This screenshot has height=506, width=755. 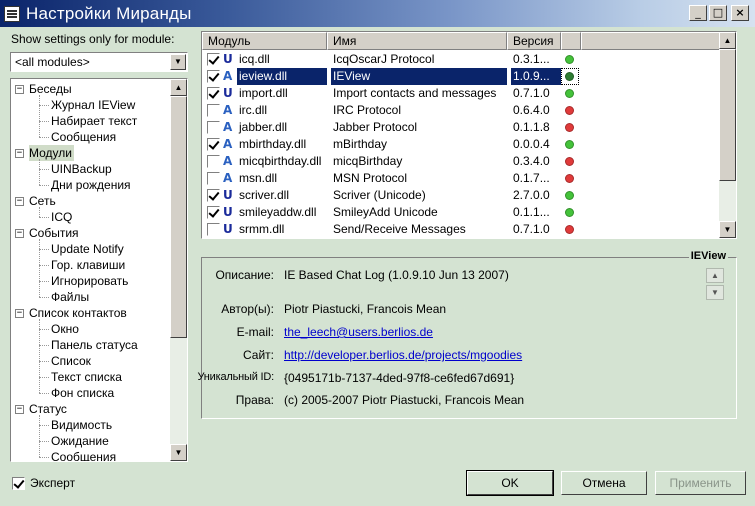 What do you see at coordinates (461, 110) in the screenshot?
I see `module-row: Airc.dll IRC Protocol 0.6.4.0` at bounding box center [461, 110].